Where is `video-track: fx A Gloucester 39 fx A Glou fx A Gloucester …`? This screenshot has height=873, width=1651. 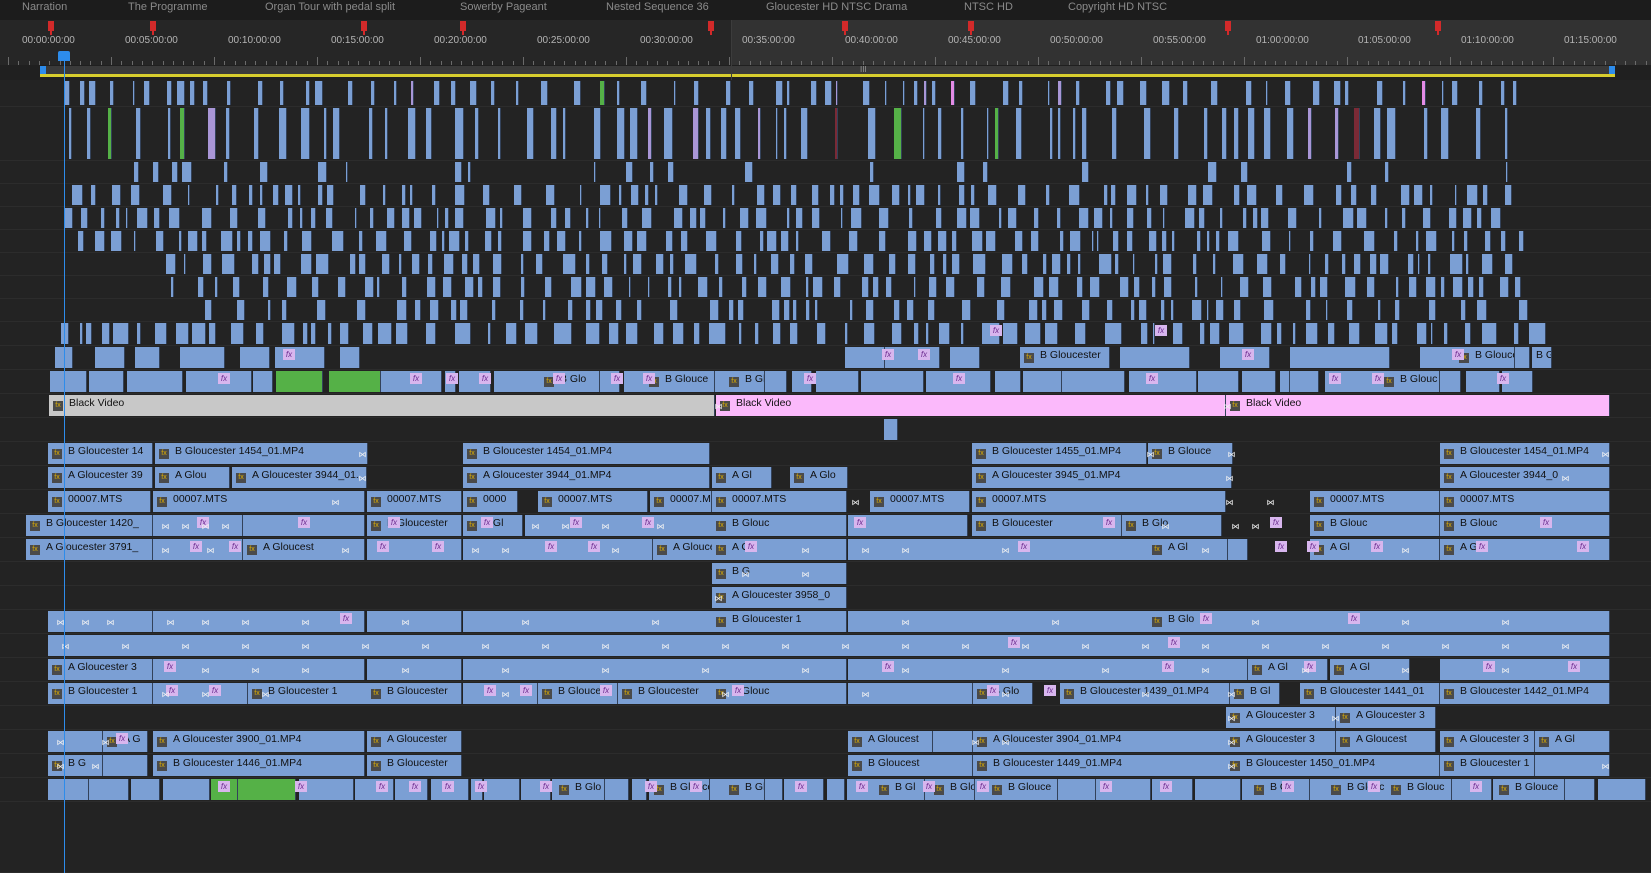 video-track: fx A Gloucester 39 fx A Glou fx A Gloucester … is located at coordinates (825, 478).